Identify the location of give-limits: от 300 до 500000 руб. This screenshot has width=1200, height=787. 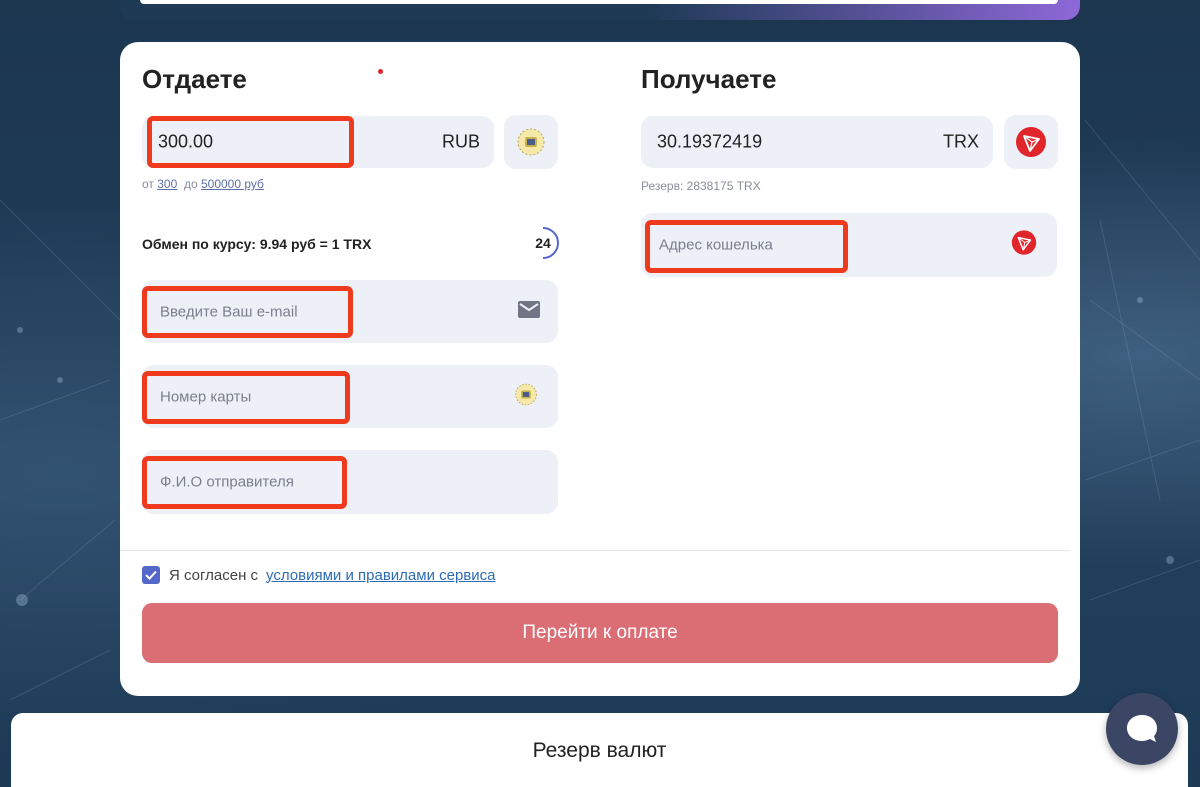
(203, 184).